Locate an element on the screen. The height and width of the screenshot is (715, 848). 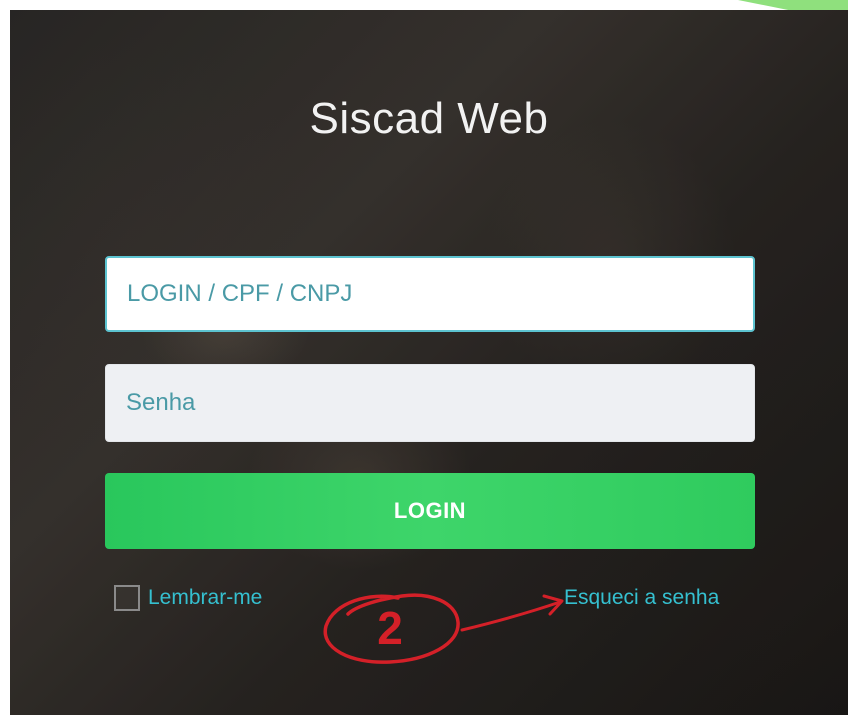
annotation-arrow is located at coordinates (511, 616).